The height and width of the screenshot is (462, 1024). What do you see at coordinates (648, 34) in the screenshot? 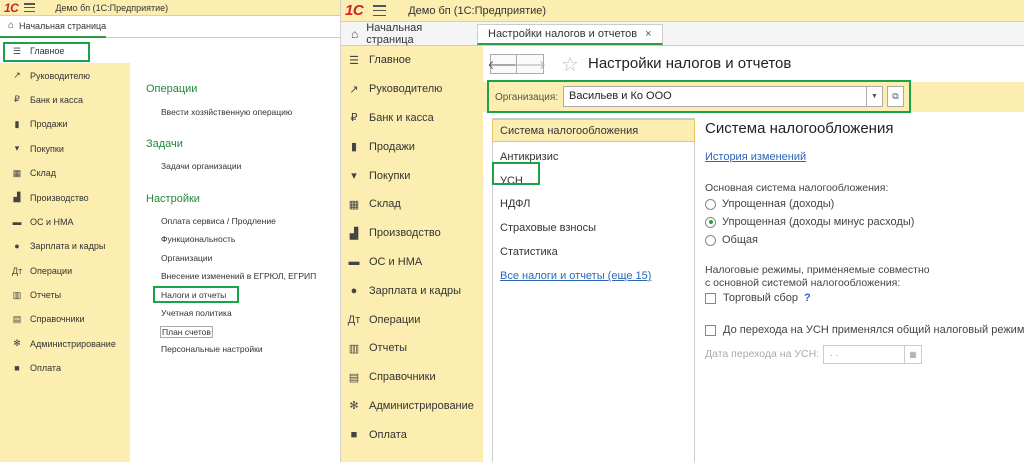
I see `close-icon: ×` at bounding box center [648, 34].